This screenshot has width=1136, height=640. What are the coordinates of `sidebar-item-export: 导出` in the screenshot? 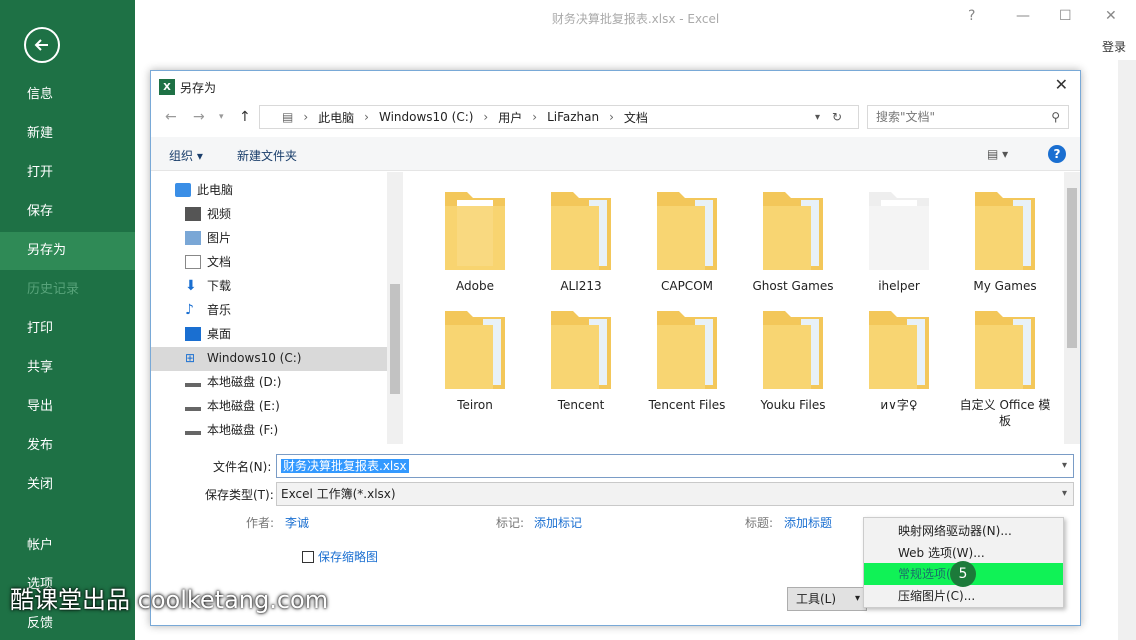 It's located at (67, 407).